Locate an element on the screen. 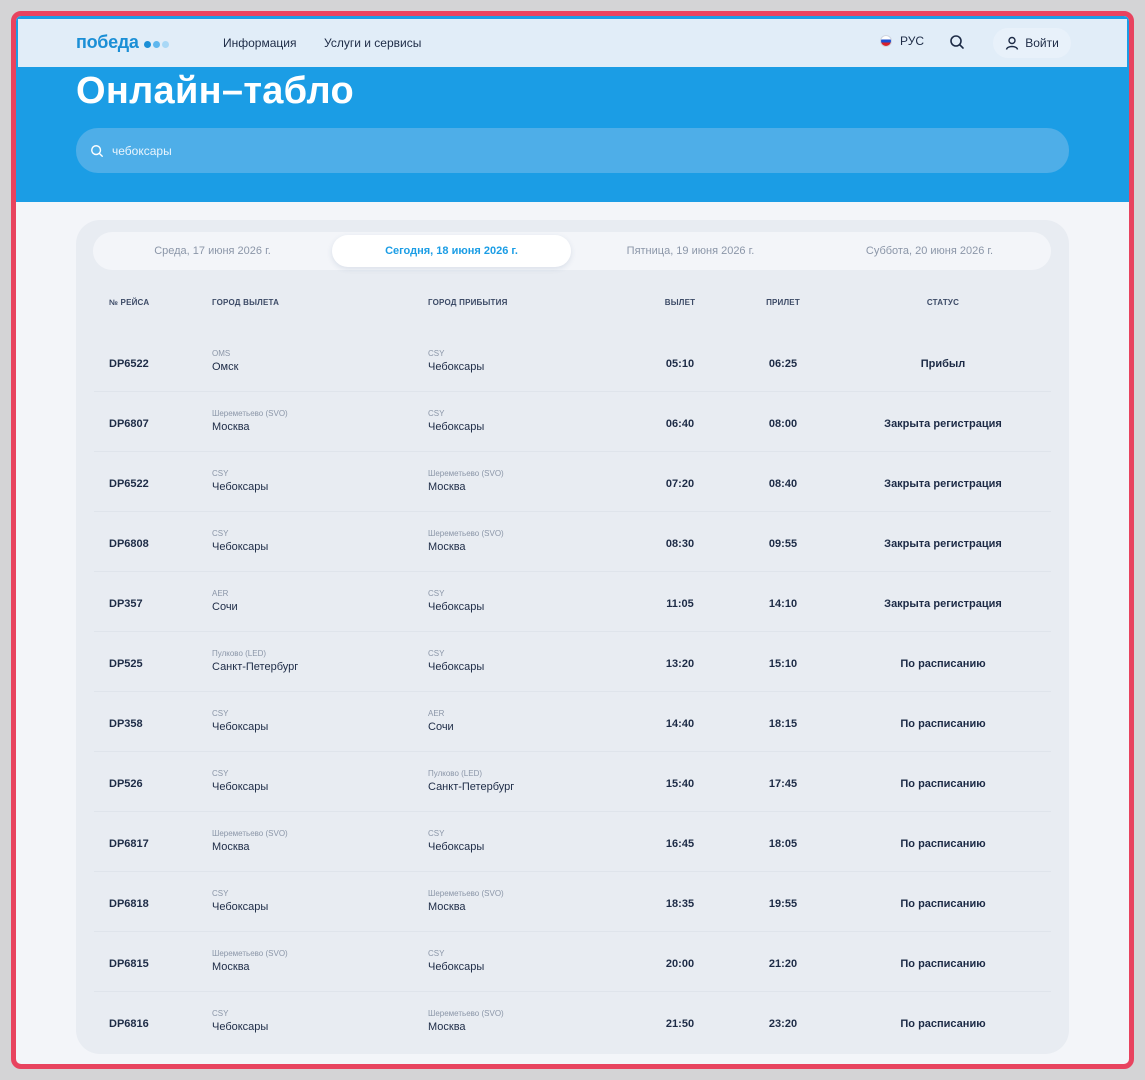  departure-time: 18:35 is located at coordinates (680, 904).